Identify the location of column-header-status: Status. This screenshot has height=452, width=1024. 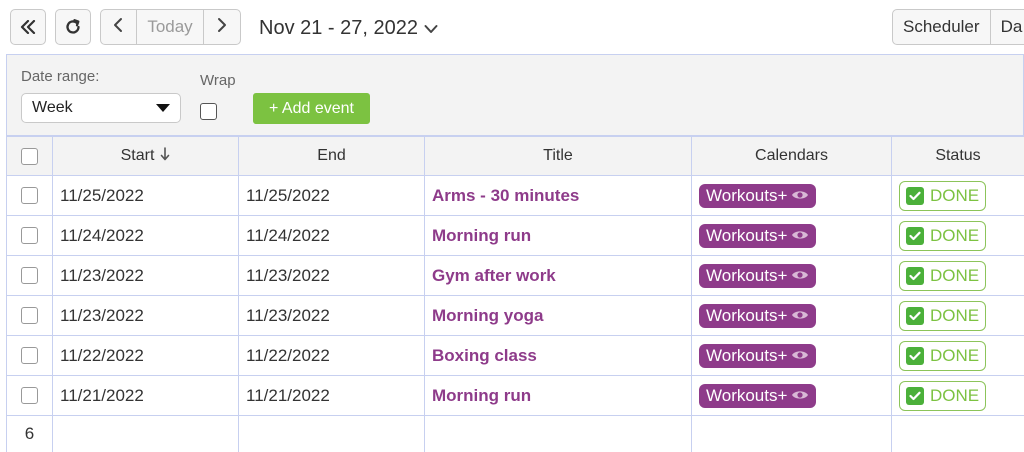
(957, 156).